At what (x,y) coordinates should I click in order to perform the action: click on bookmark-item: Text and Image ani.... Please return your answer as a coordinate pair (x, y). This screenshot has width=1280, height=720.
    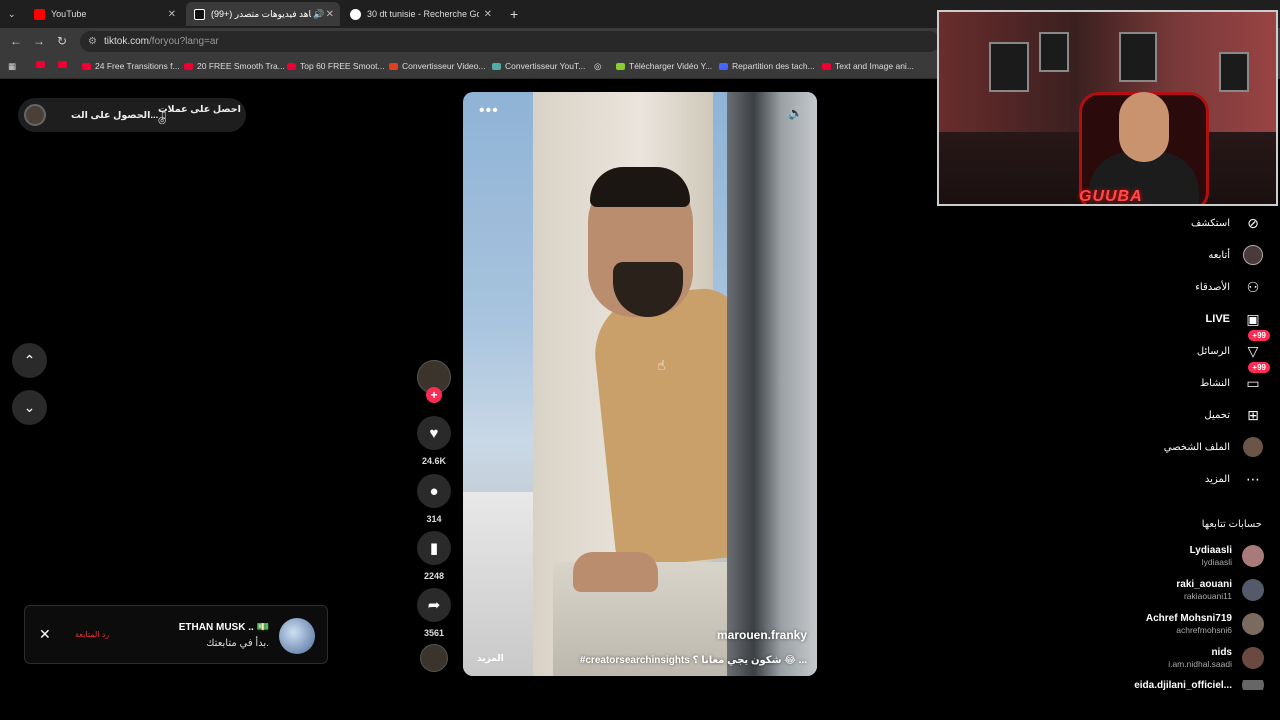
    Looking at the image, I should click on (868, 66).